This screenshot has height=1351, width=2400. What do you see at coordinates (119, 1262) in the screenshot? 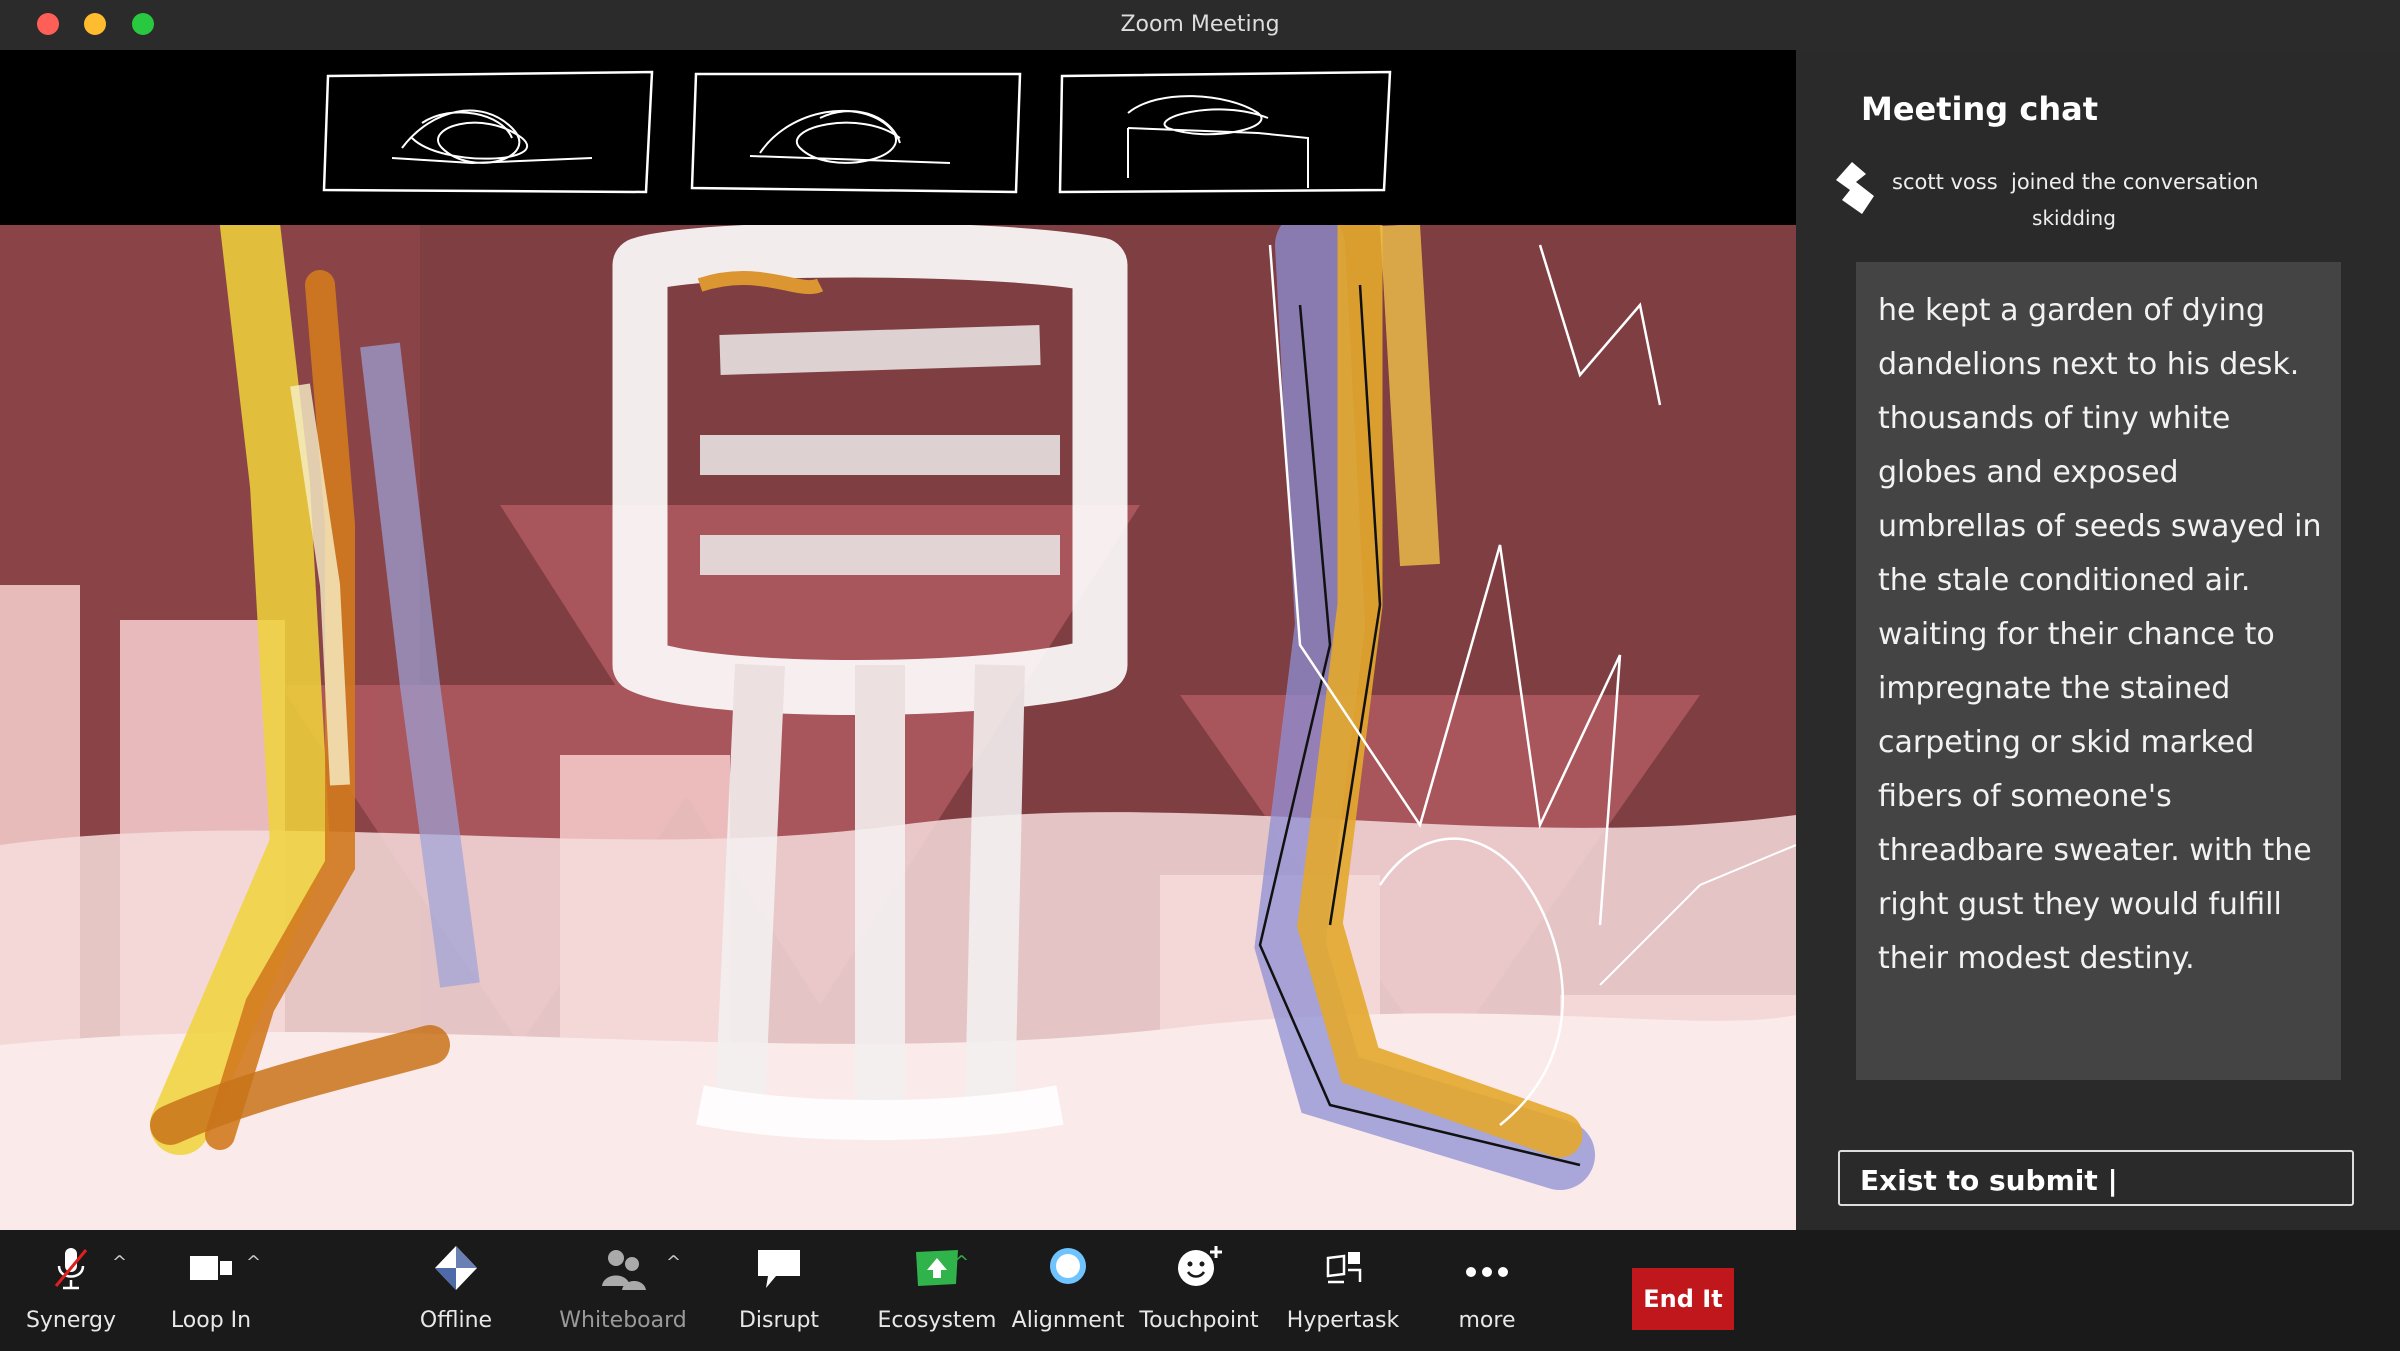
I see `audio-options-caret: ^` at bounding box center [119, 1262].